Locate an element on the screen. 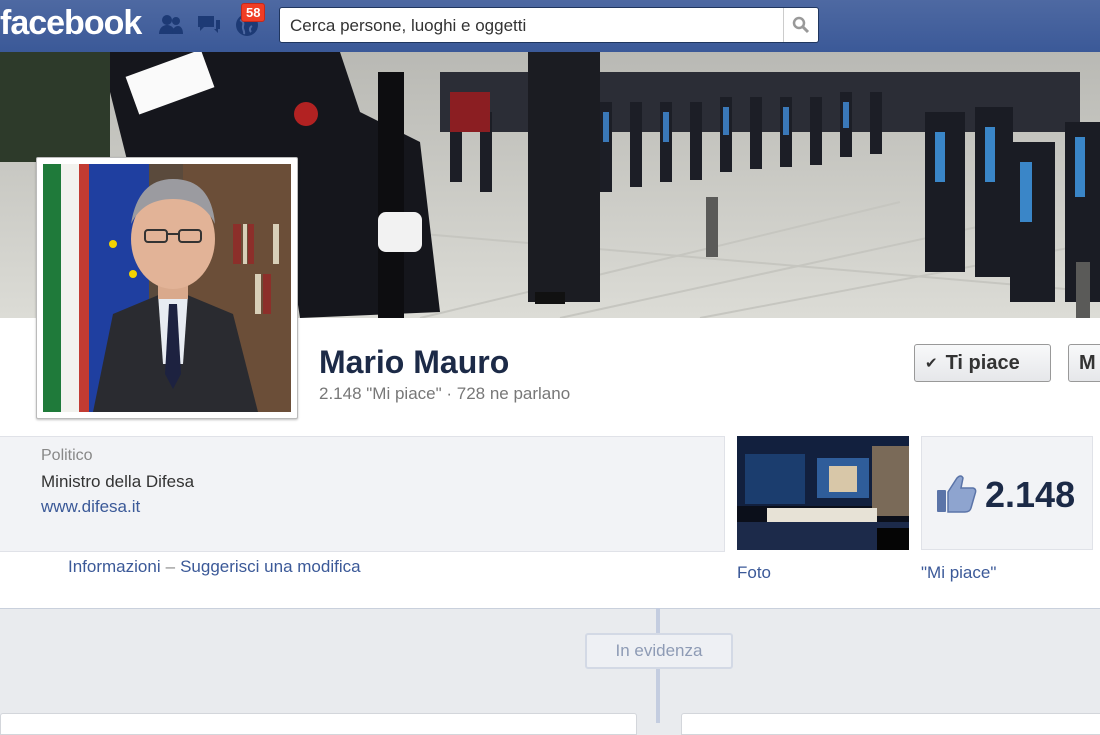  messages-icon is located at coordinates (209, 25).